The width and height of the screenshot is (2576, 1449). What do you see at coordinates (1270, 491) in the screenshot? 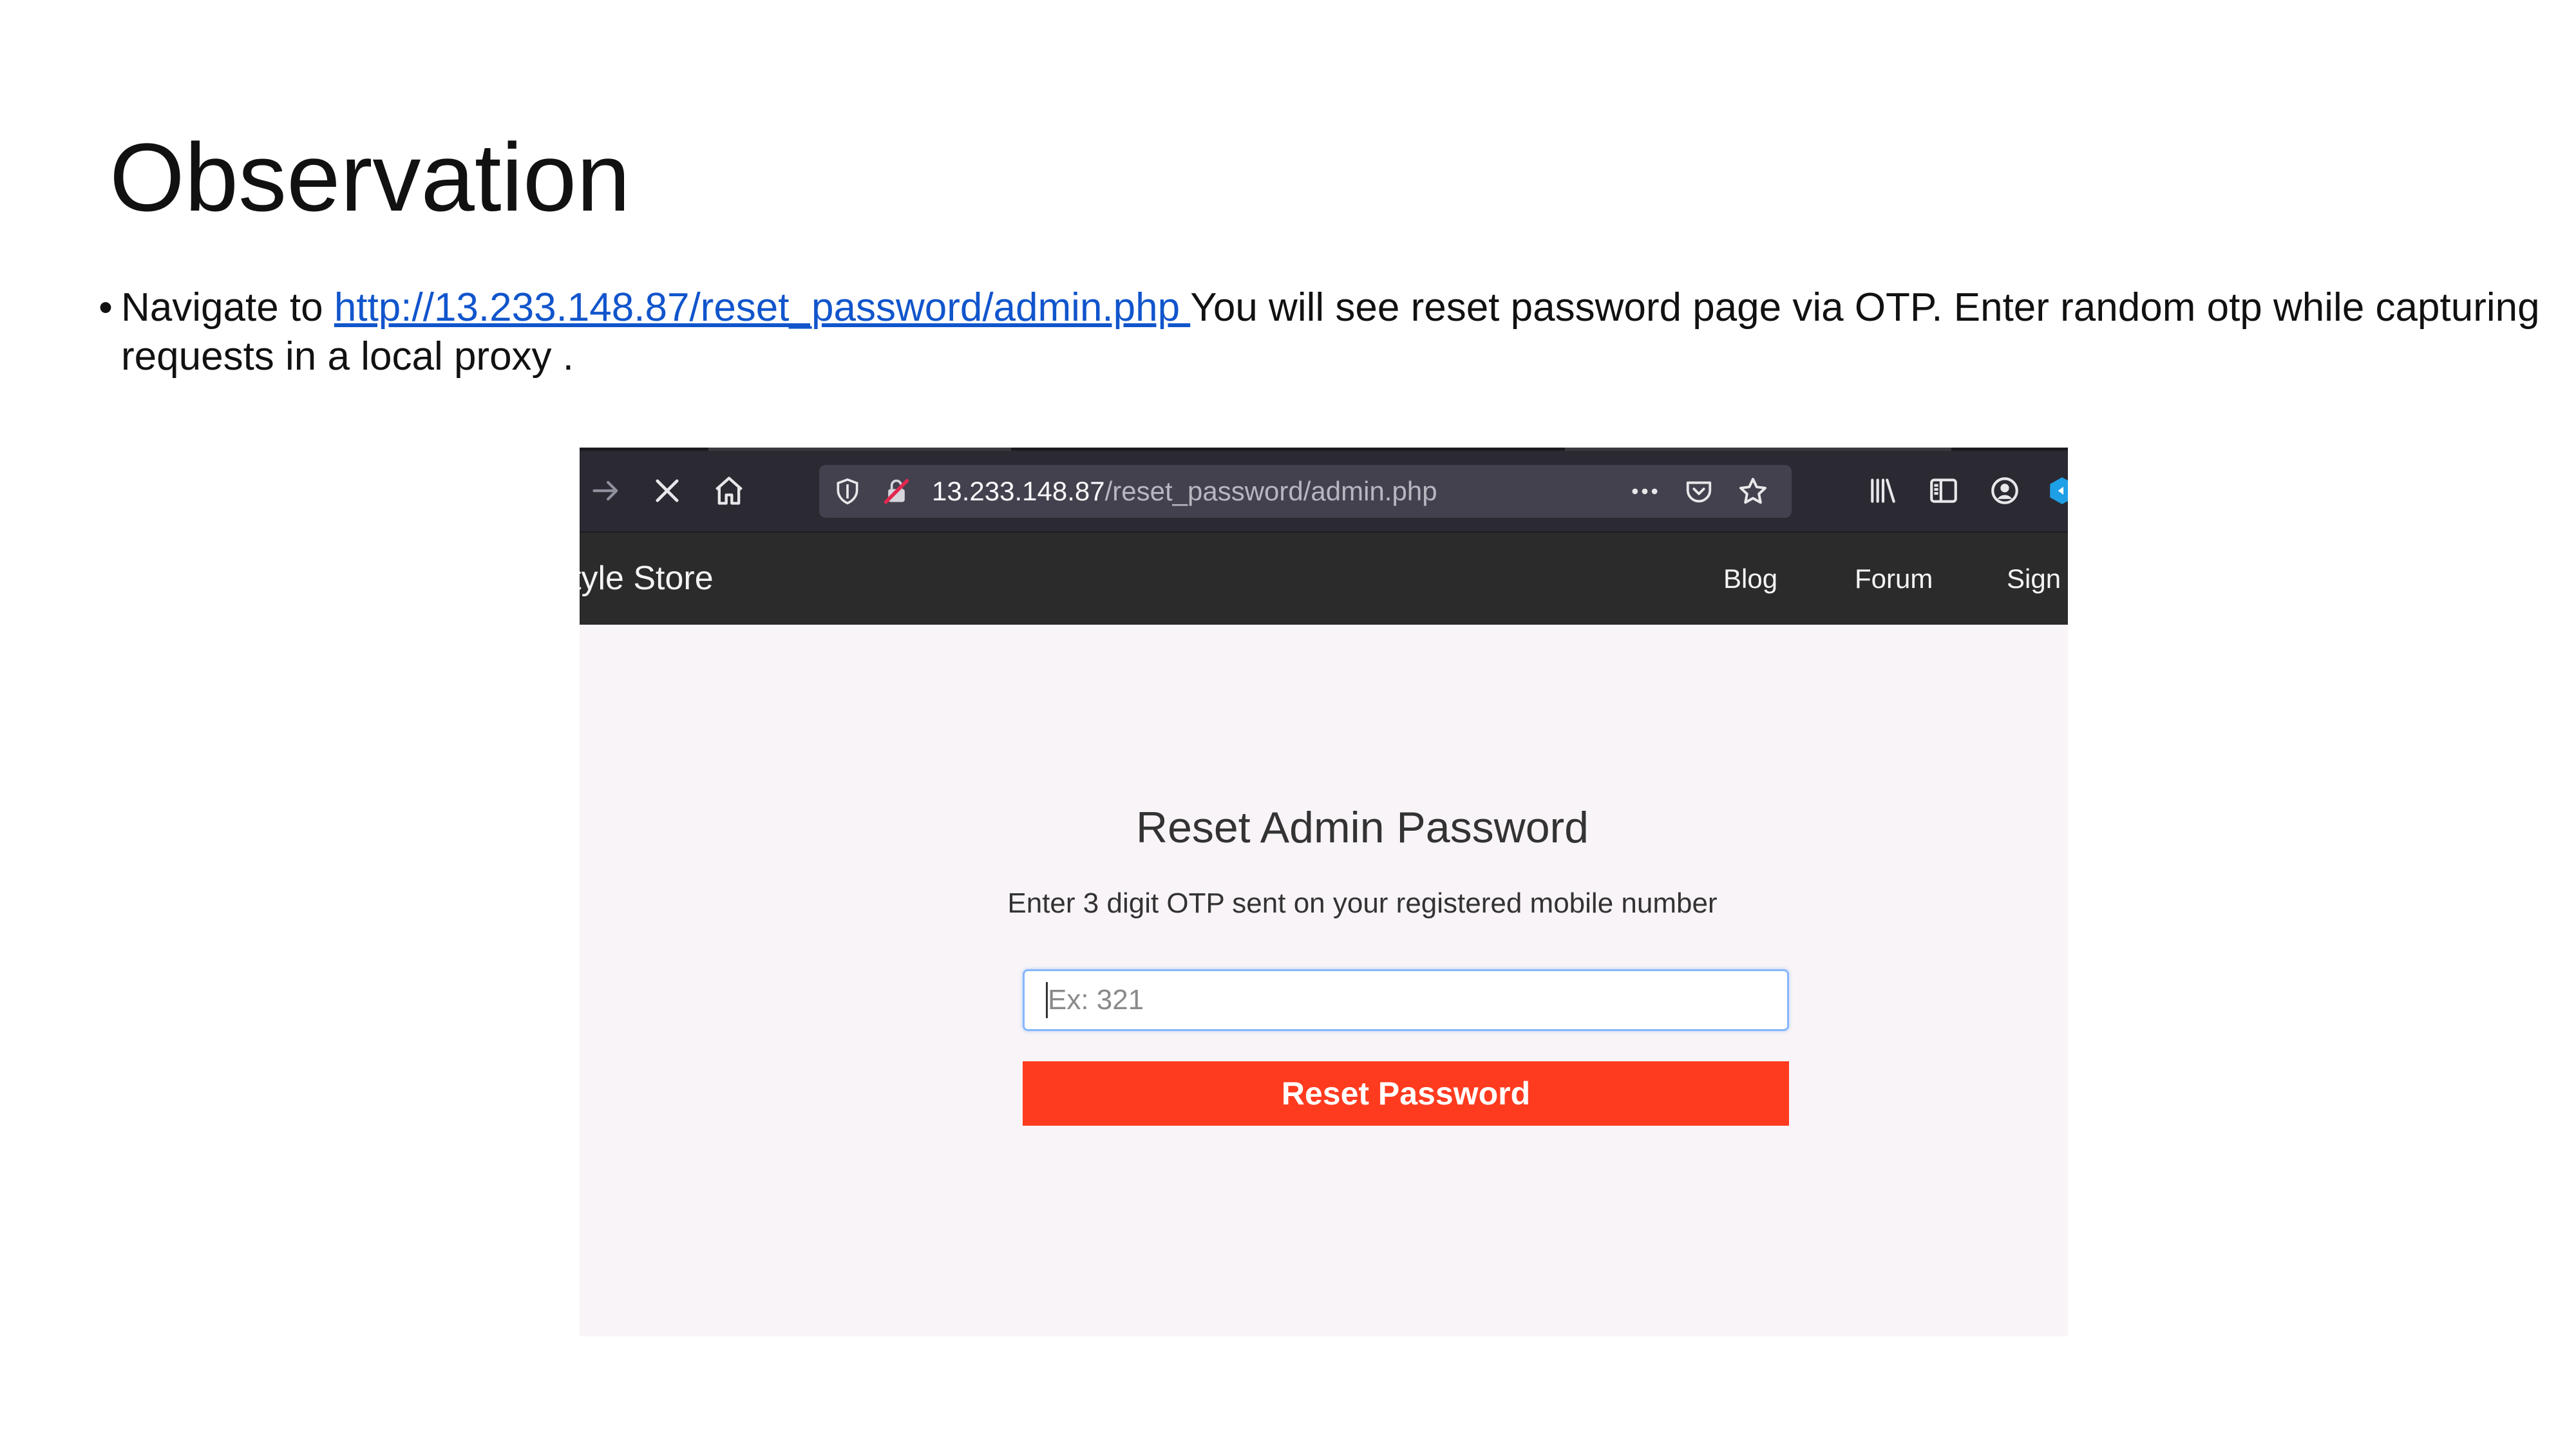
I see `url-path: /reset_password/admin.php` at bounding box center [1270, 491].